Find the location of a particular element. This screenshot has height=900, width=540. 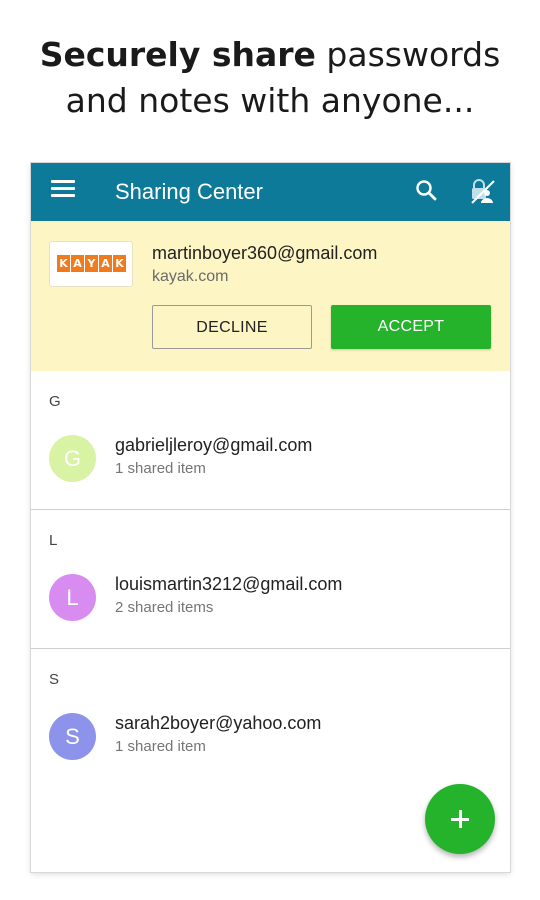

search-icon is located at coordinates (427, 191).